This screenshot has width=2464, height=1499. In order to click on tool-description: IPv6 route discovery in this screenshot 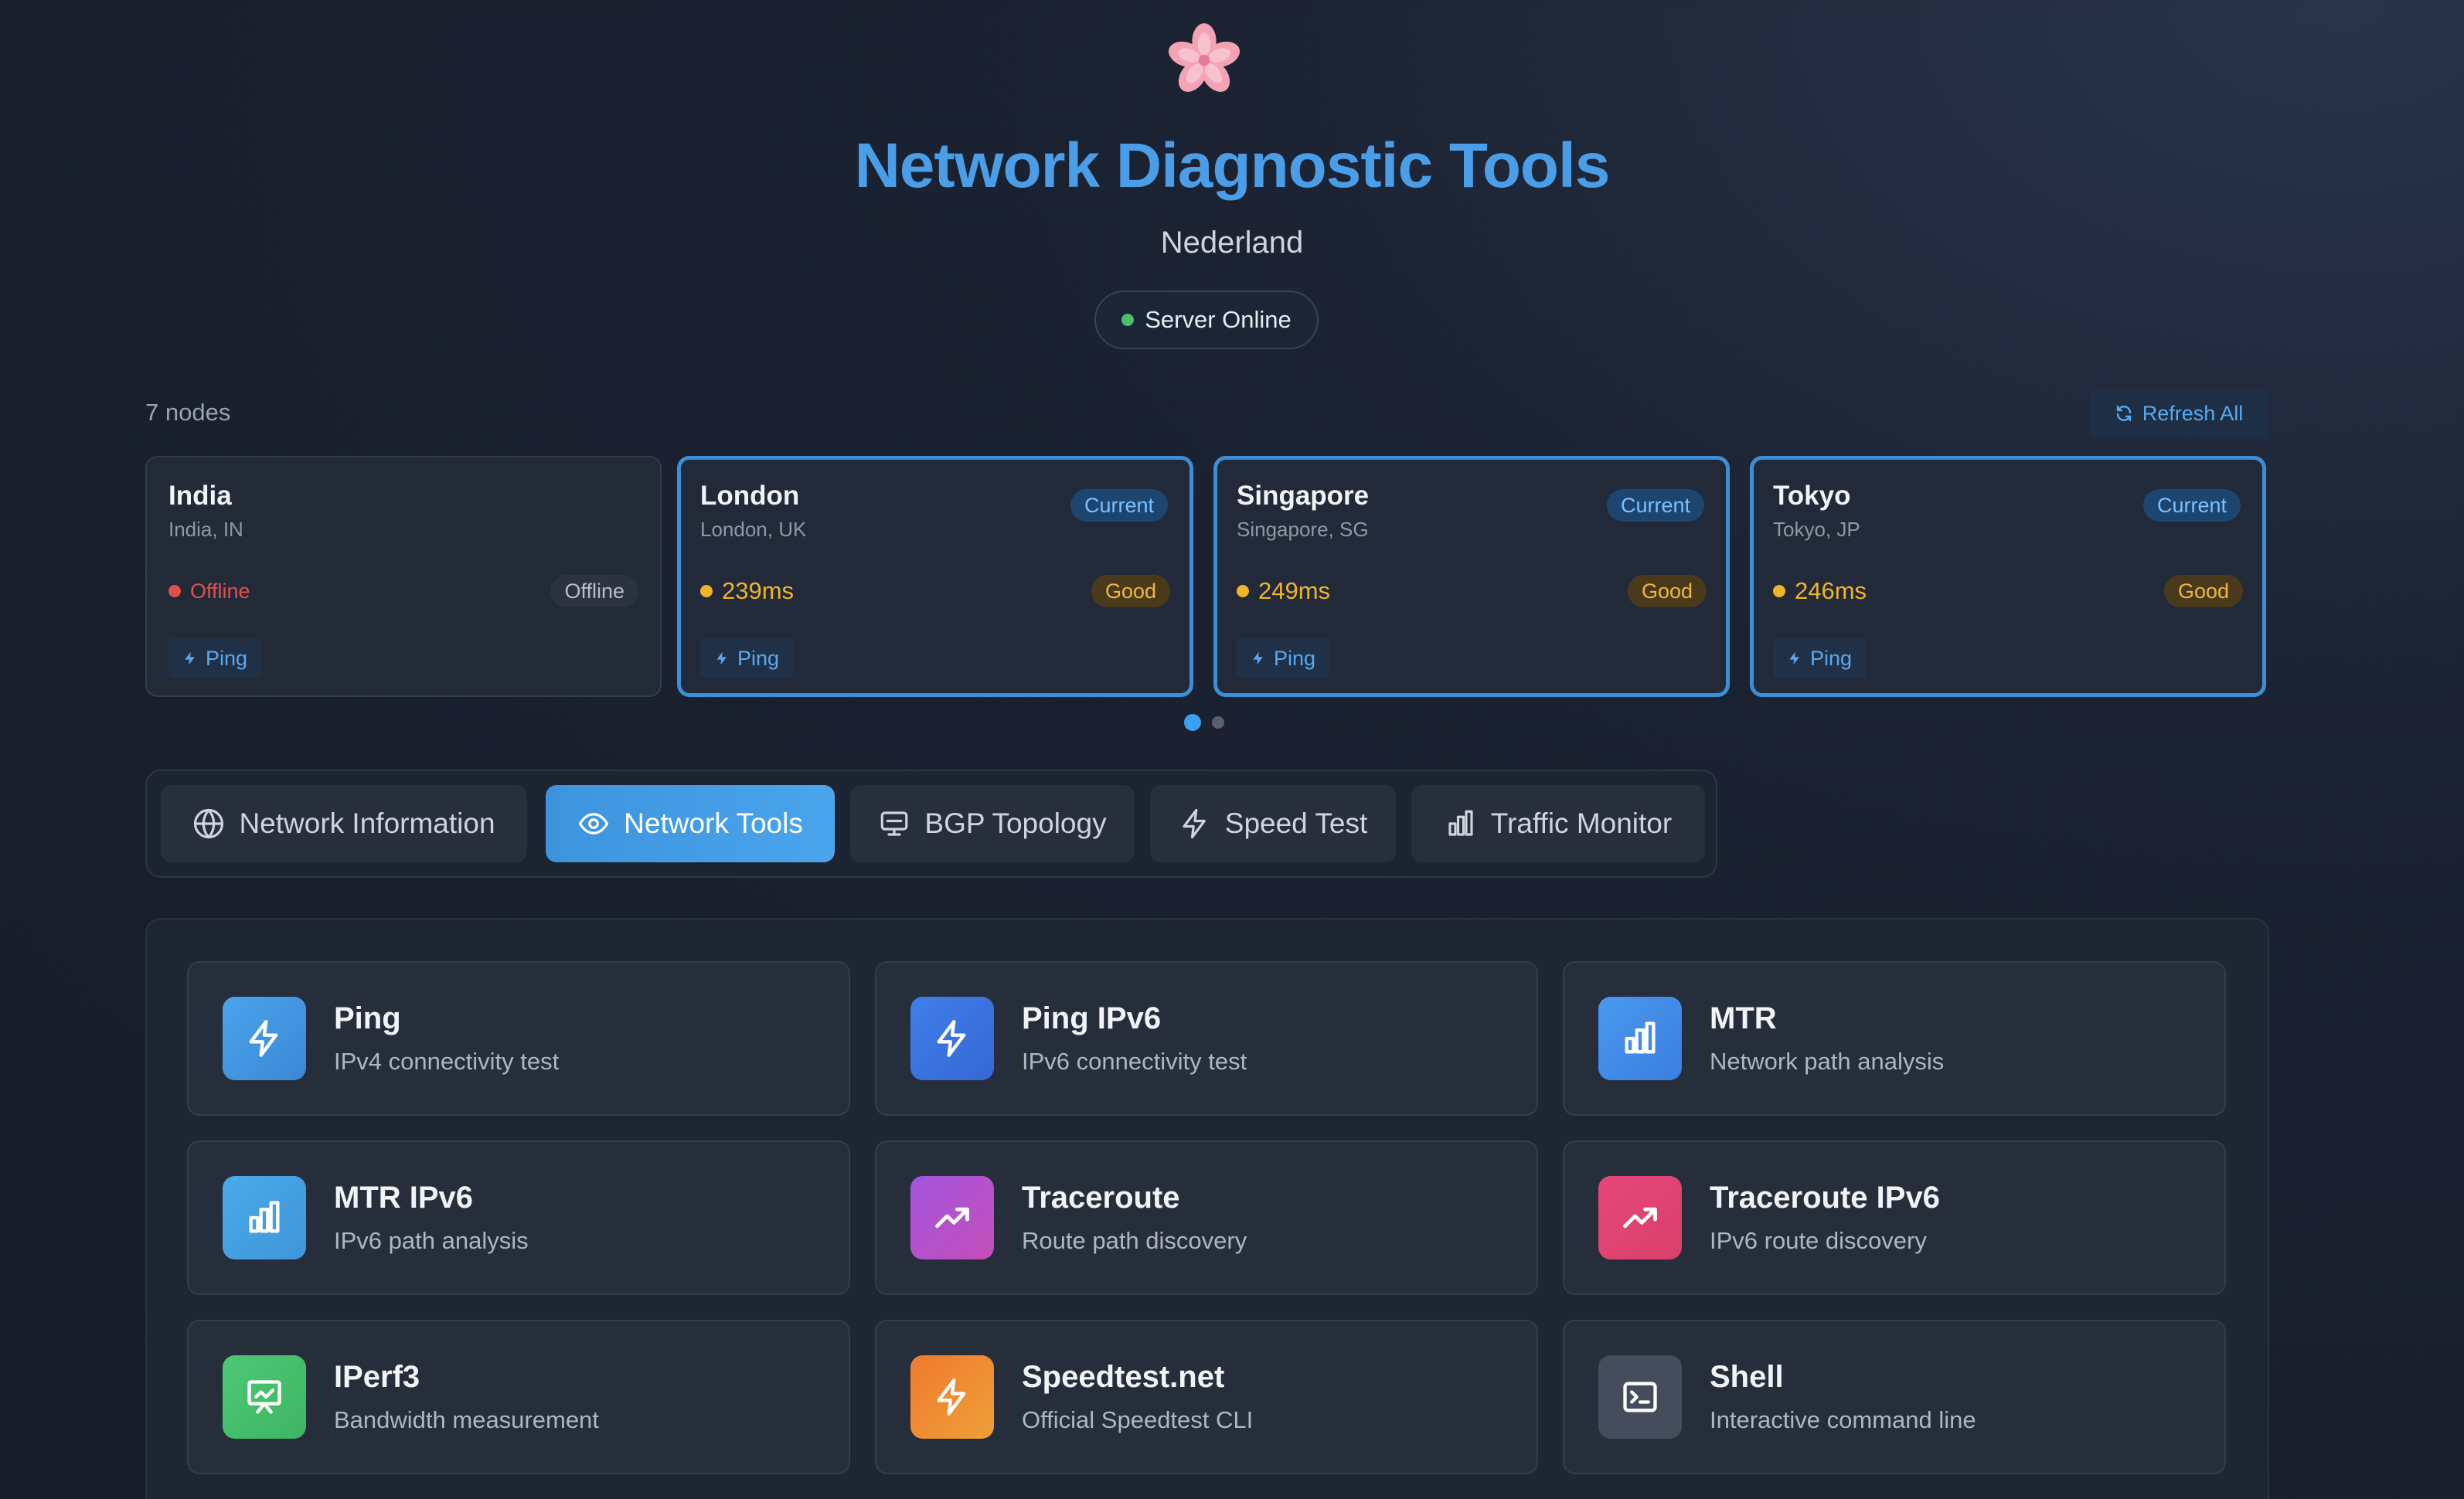, I will do `click(1818, 1240)`.